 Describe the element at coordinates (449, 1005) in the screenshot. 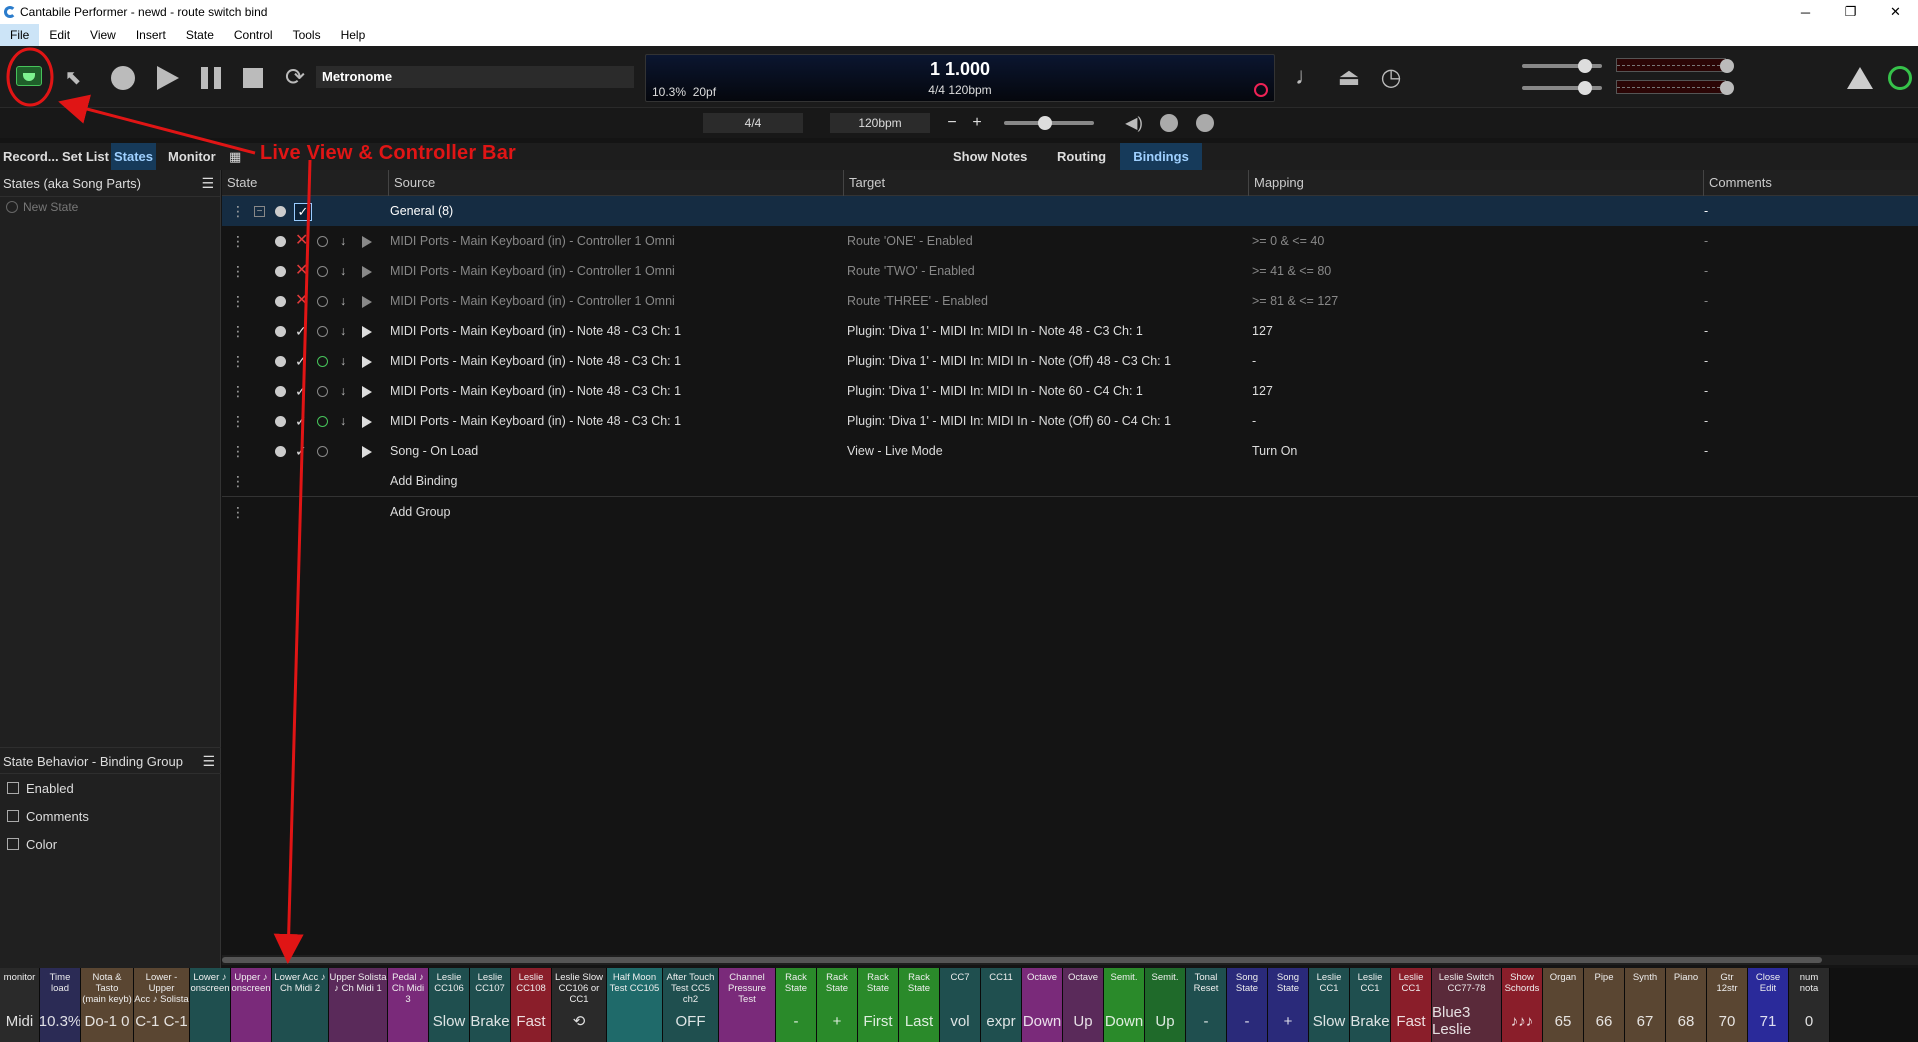

I see `controller-button: Leslie CC106 Slow` at that location.